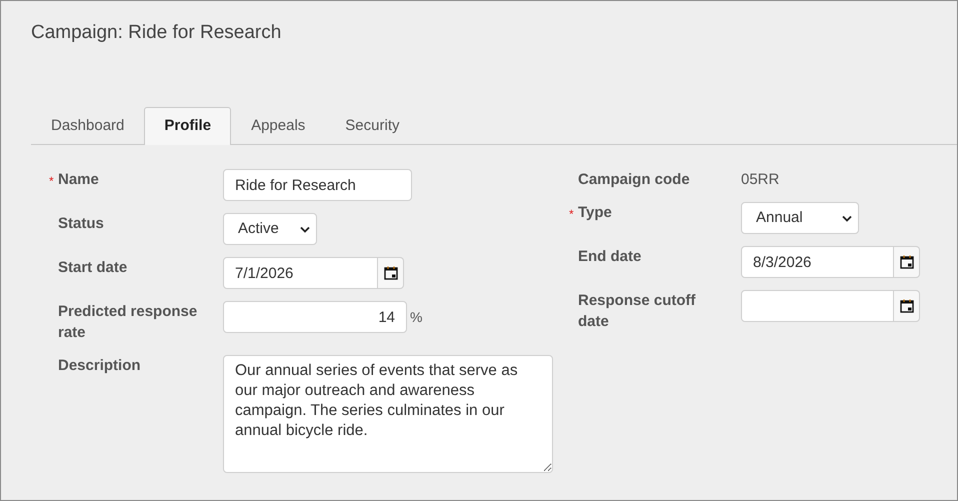 This screenshot has height=501, width=958. I want to click on tab: Profile, so click(188, 126).